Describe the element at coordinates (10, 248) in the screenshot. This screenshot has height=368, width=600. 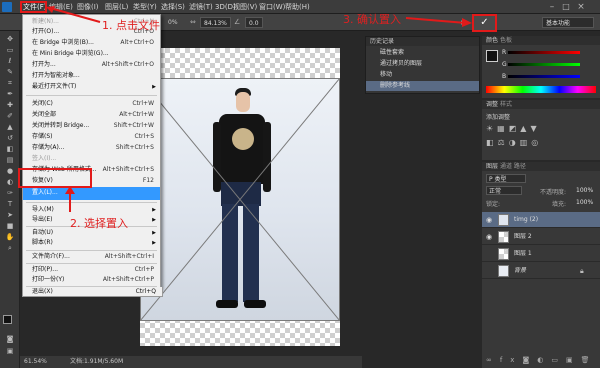
I see `zoom-tool-icon: ⌕` at that location.